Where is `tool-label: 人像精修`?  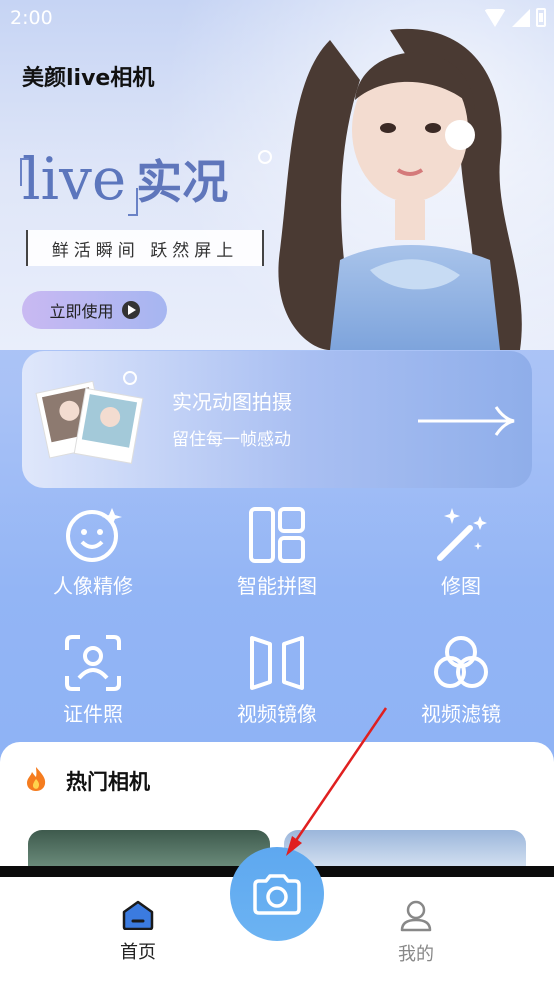
tool-label: 人像精修 is located at coordinates (93, 586).